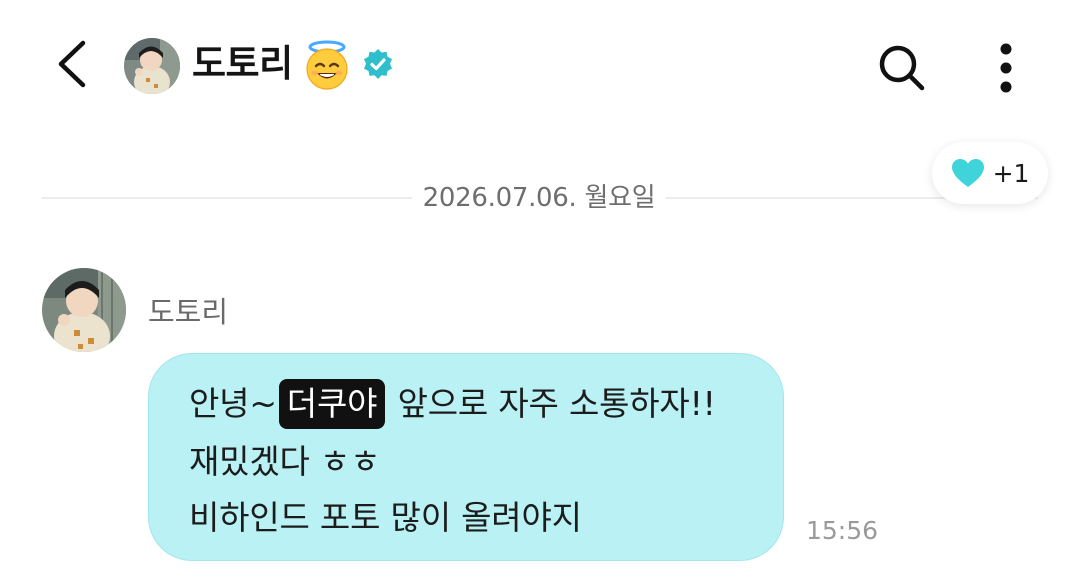  I want to click on date-label: 2026.07.06. 월요일, so click(539, 198).